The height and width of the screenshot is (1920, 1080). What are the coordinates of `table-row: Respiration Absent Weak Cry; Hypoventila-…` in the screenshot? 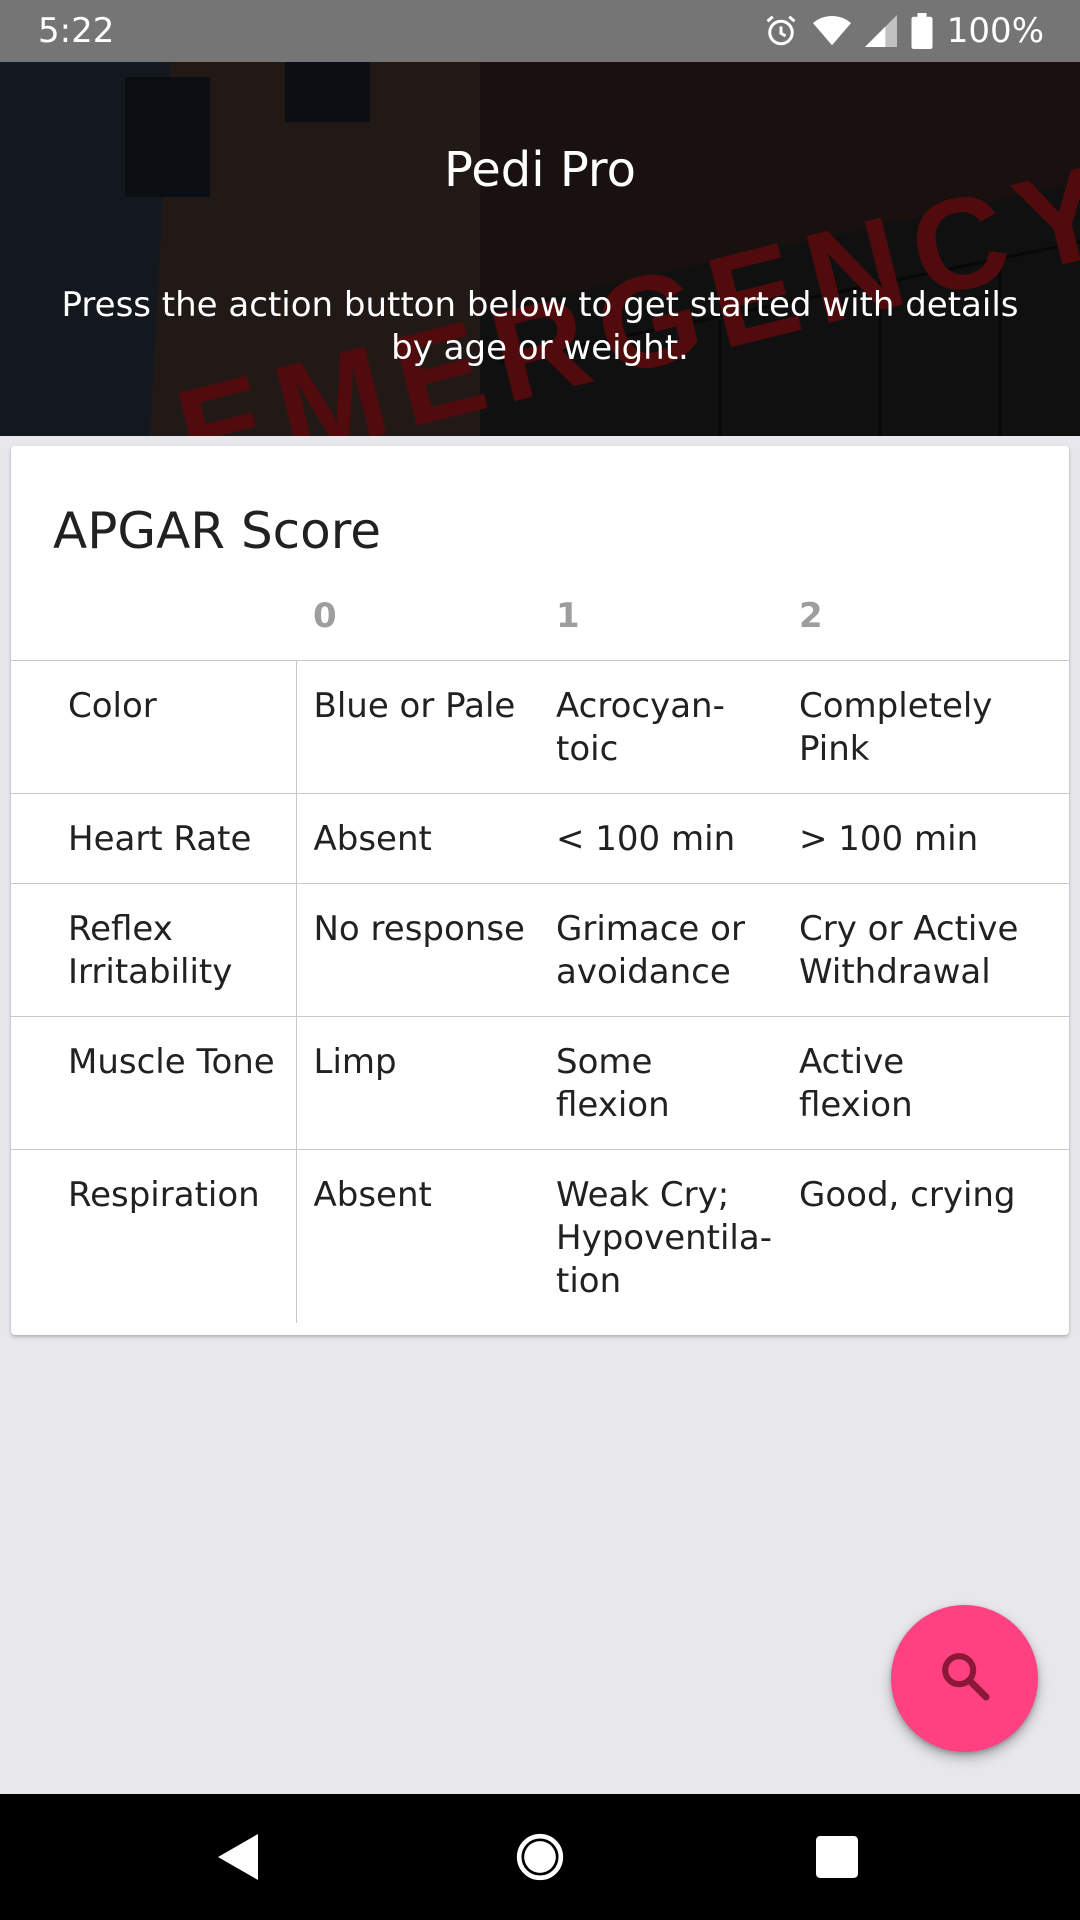 It's located at (540, 1236).